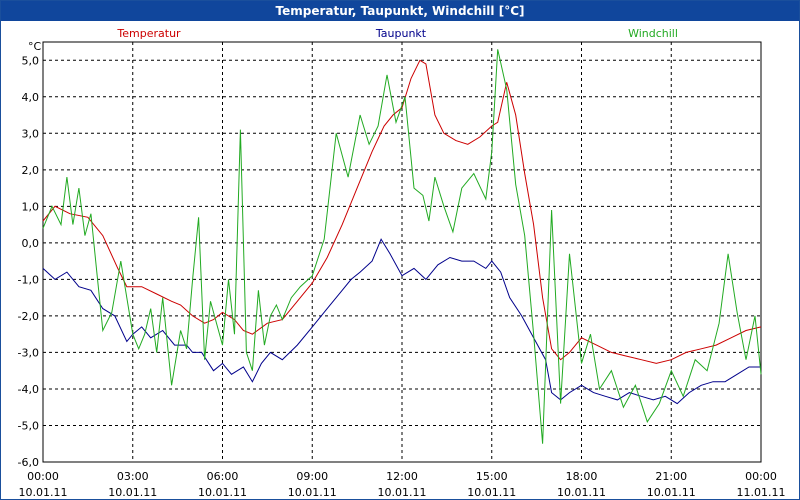 Image resolution: width=800 pixels, height=500 pixels. Describe the element at coordinates (31, 60) in the screenshot. I see `y-tick-label: 5,0` at that location.